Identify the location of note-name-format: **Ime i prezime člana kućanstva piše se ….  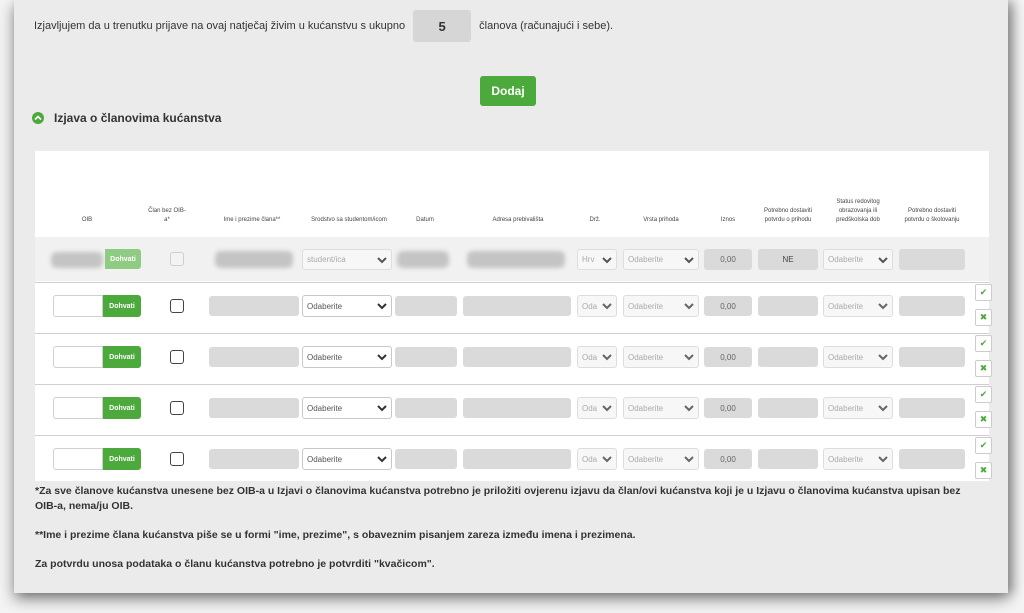
(335, 535).